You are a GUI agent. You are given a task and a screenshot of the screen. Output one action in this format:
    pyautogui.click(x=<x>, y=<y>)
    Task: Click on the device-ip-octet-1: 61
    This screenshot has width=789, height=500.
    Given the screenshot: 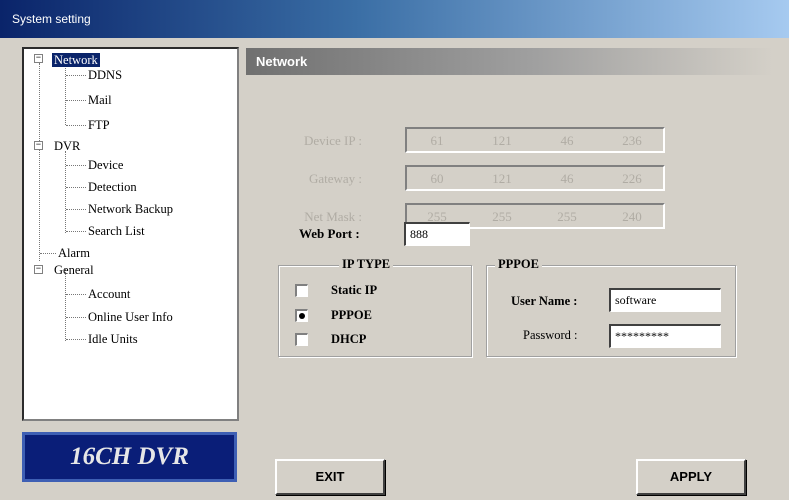 What is the action you would take?
    pyautogui.click(x=437, y=140)
    